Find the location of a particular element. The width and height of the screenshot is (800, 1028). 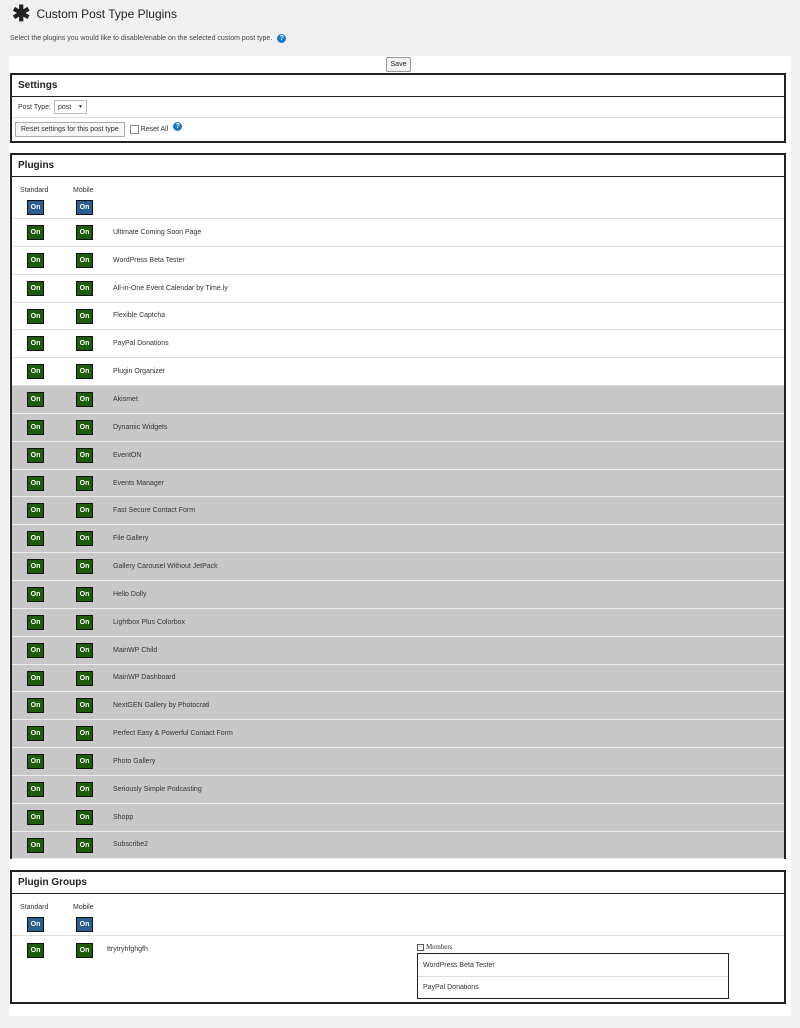

plugin-name: EventON is located at coordinates (127, 455).